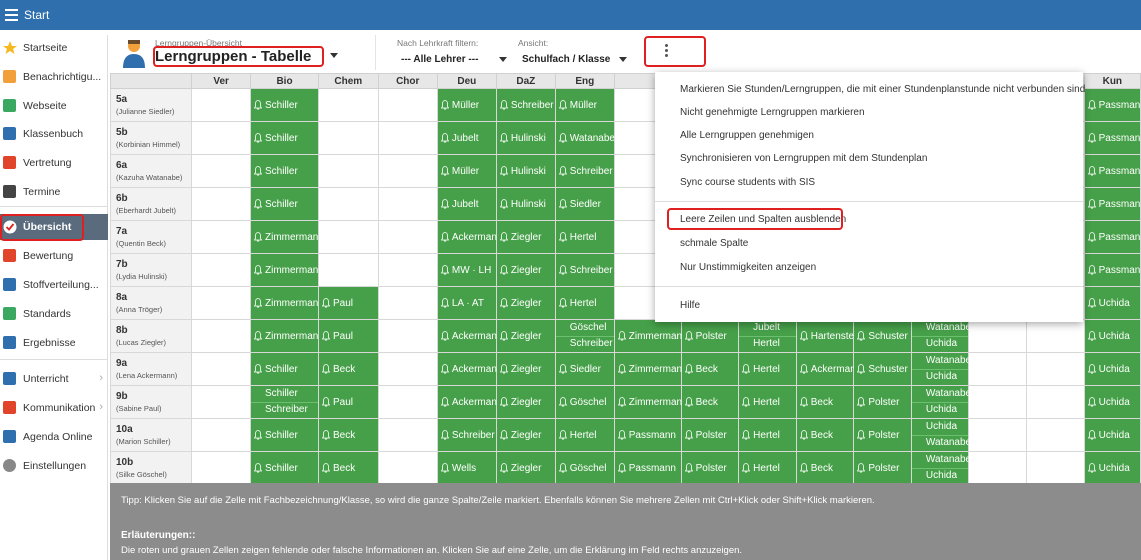 This screenshot has height=560, width=1141. What do you see at coordinates (690, 305) in the screenshot?
I see `dropdown-item: Hilfe` at bounding box center [690, 305].